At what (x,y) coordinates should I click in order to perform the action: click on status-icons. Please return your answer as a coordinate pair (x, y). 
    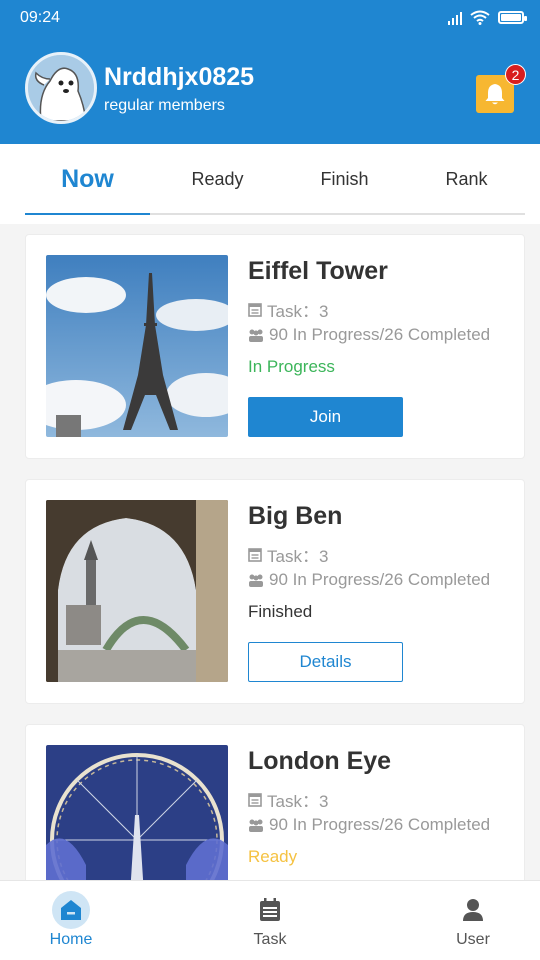
    Looking at the image, I should click on (487, 17).